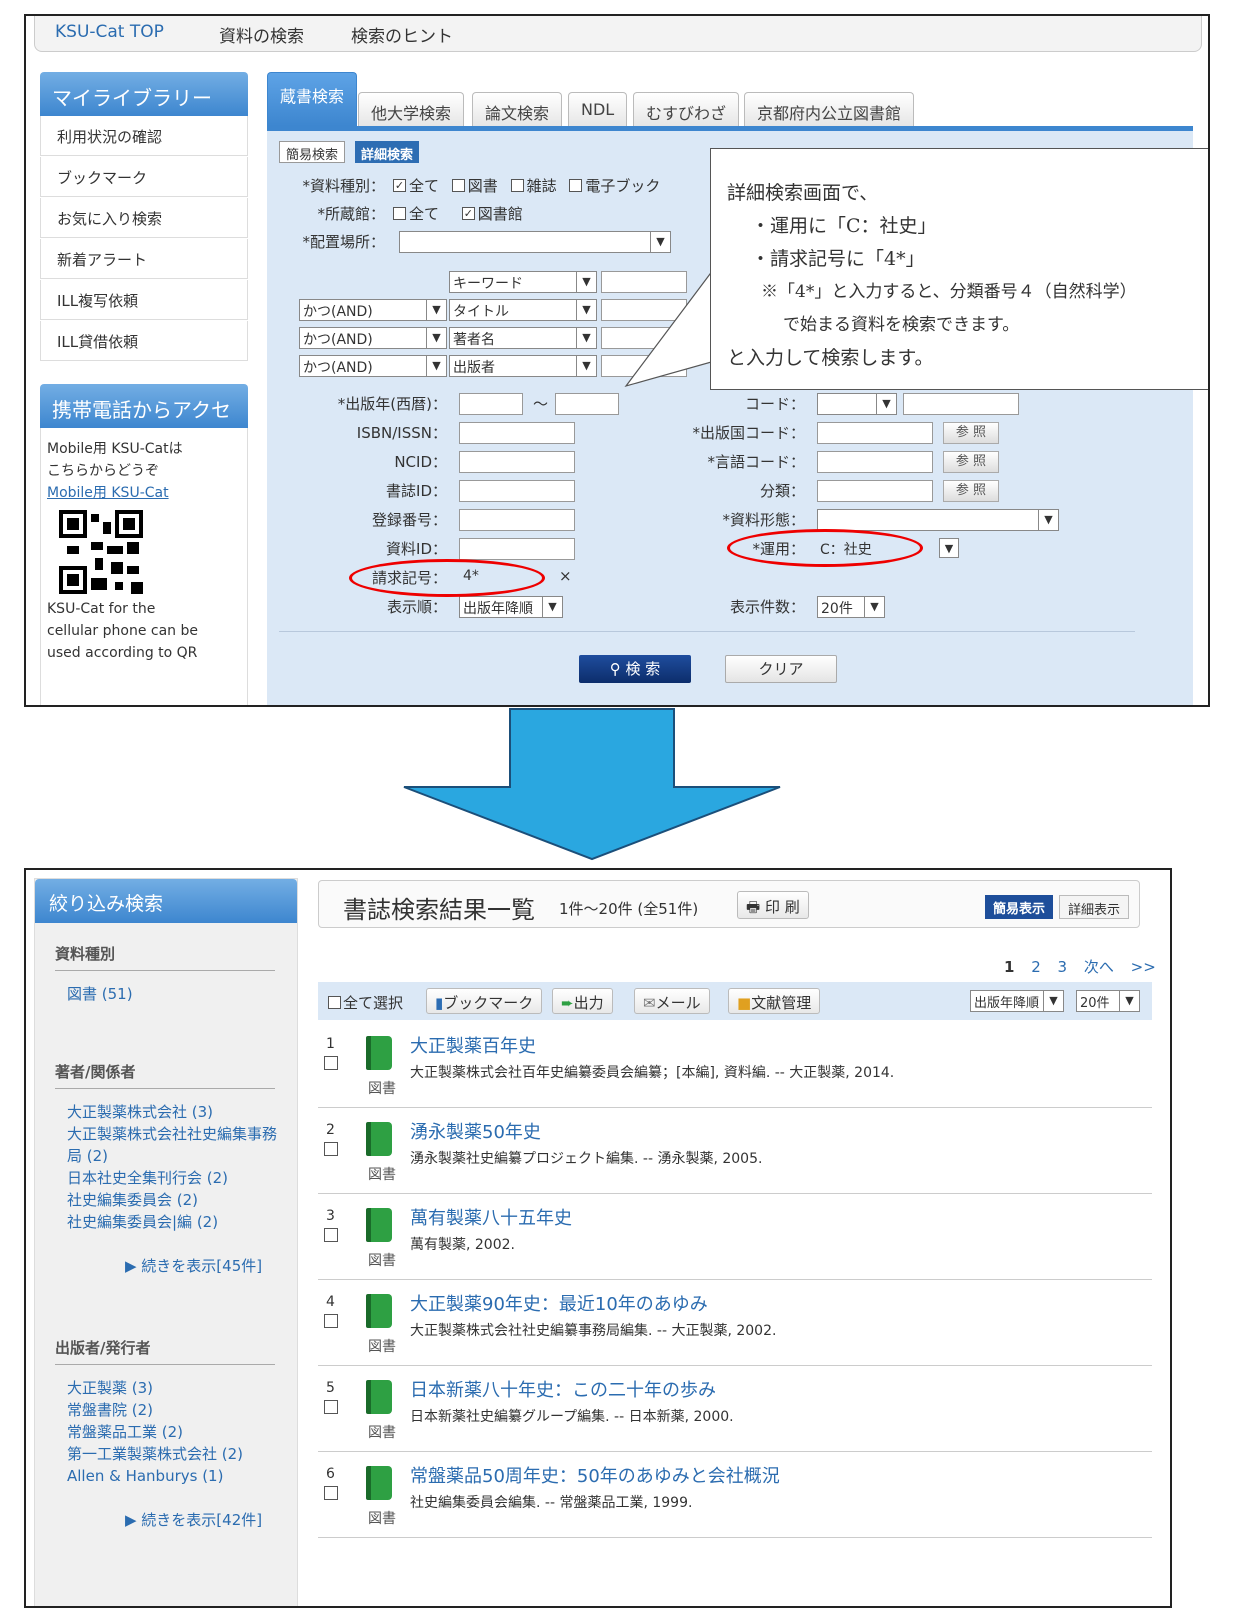  Describe the element at coordinates (110, 1410) in the screenshot. I see `filter-item: 常盤書院 (2)` at that location.